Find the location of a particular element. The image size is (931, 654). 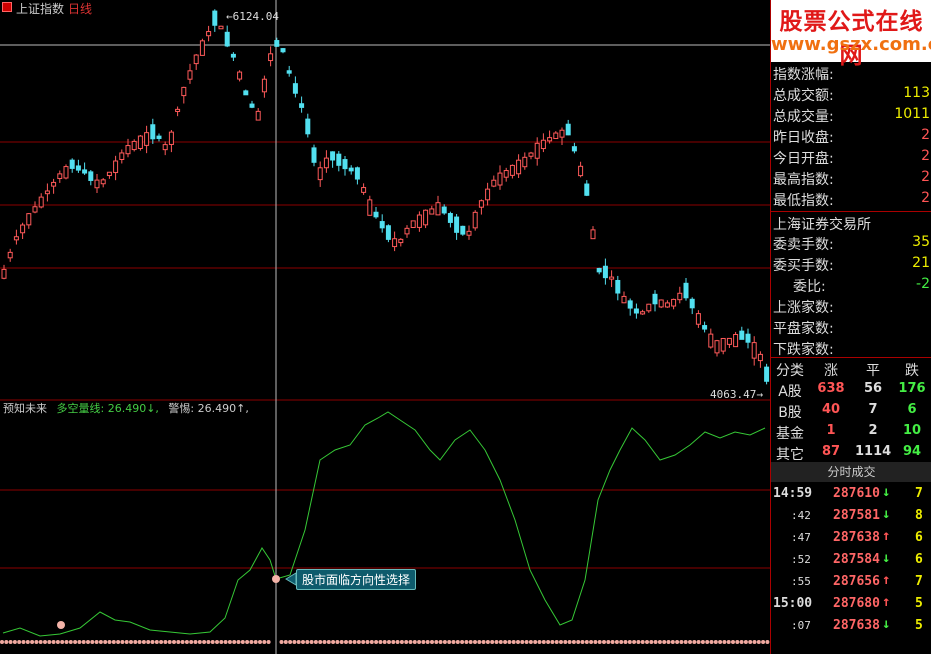

stat-value: 113 is located at coordinates (916, 93).